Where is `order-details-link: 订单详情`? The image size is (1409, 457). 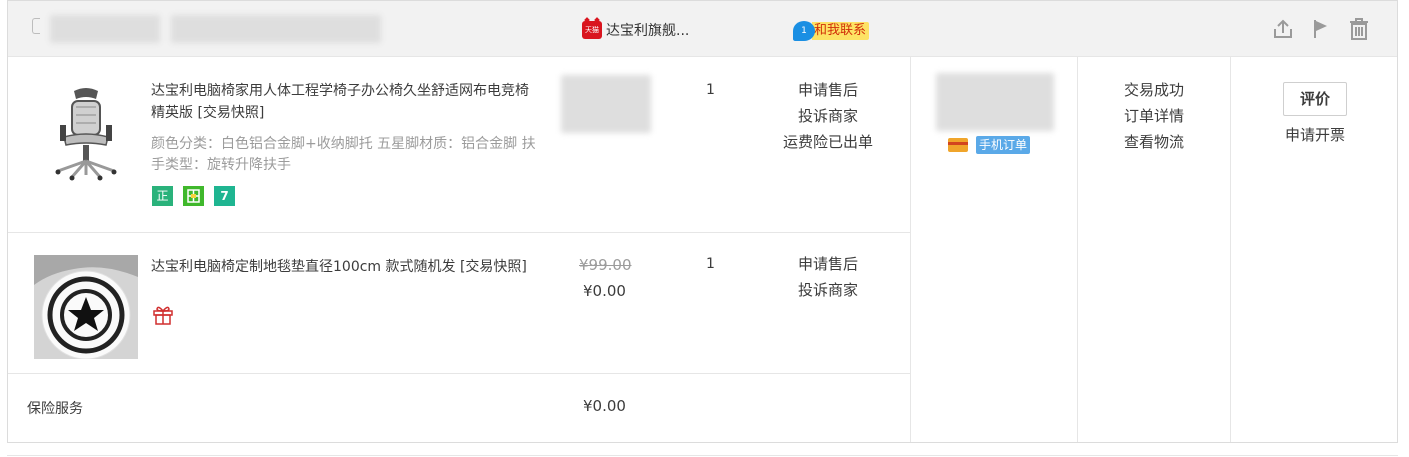
order-details-link: 订单详情 is located at coordinates (1154, 116).